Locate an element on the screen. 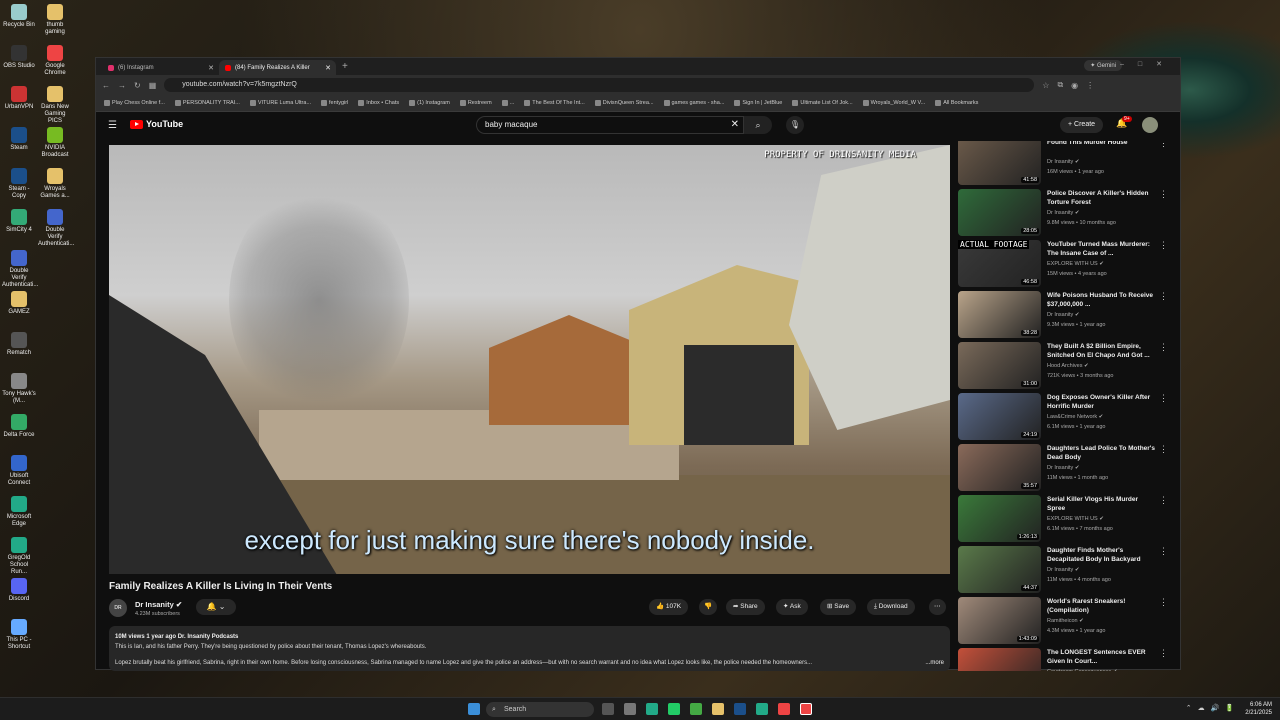  url-field: youtube.com/watch?v=7k5mgztNzrQ is located at coordinates (599, 85).